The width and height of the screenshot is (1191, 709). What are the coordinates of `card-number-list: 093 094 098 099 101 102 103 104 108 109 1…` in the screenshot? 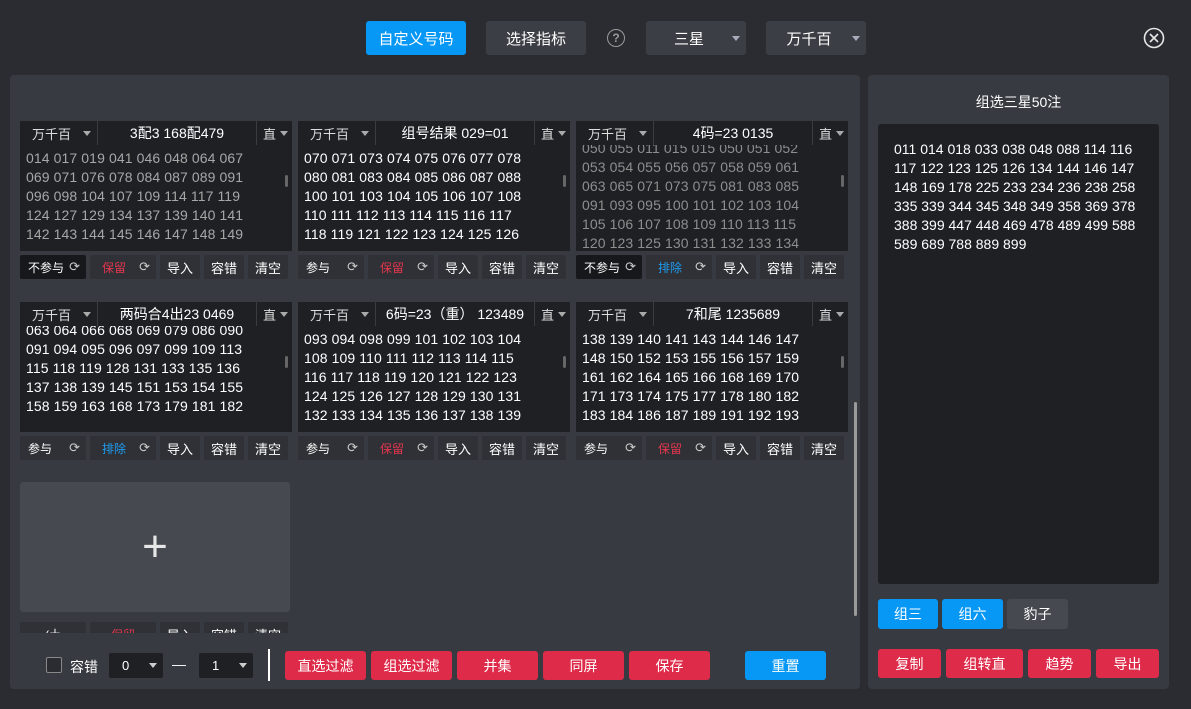 It's located at (434, 379).